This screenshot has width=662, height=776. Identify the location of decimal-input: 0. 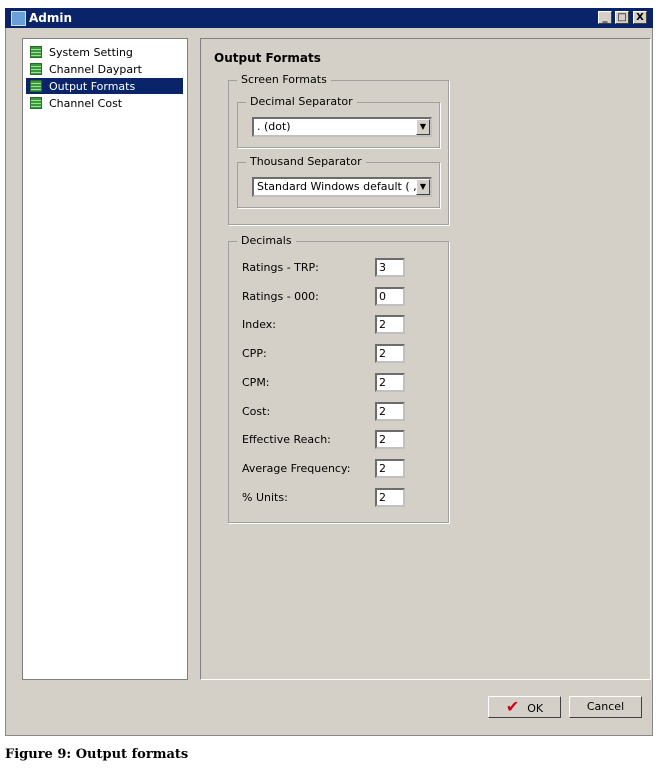
(390, 296).